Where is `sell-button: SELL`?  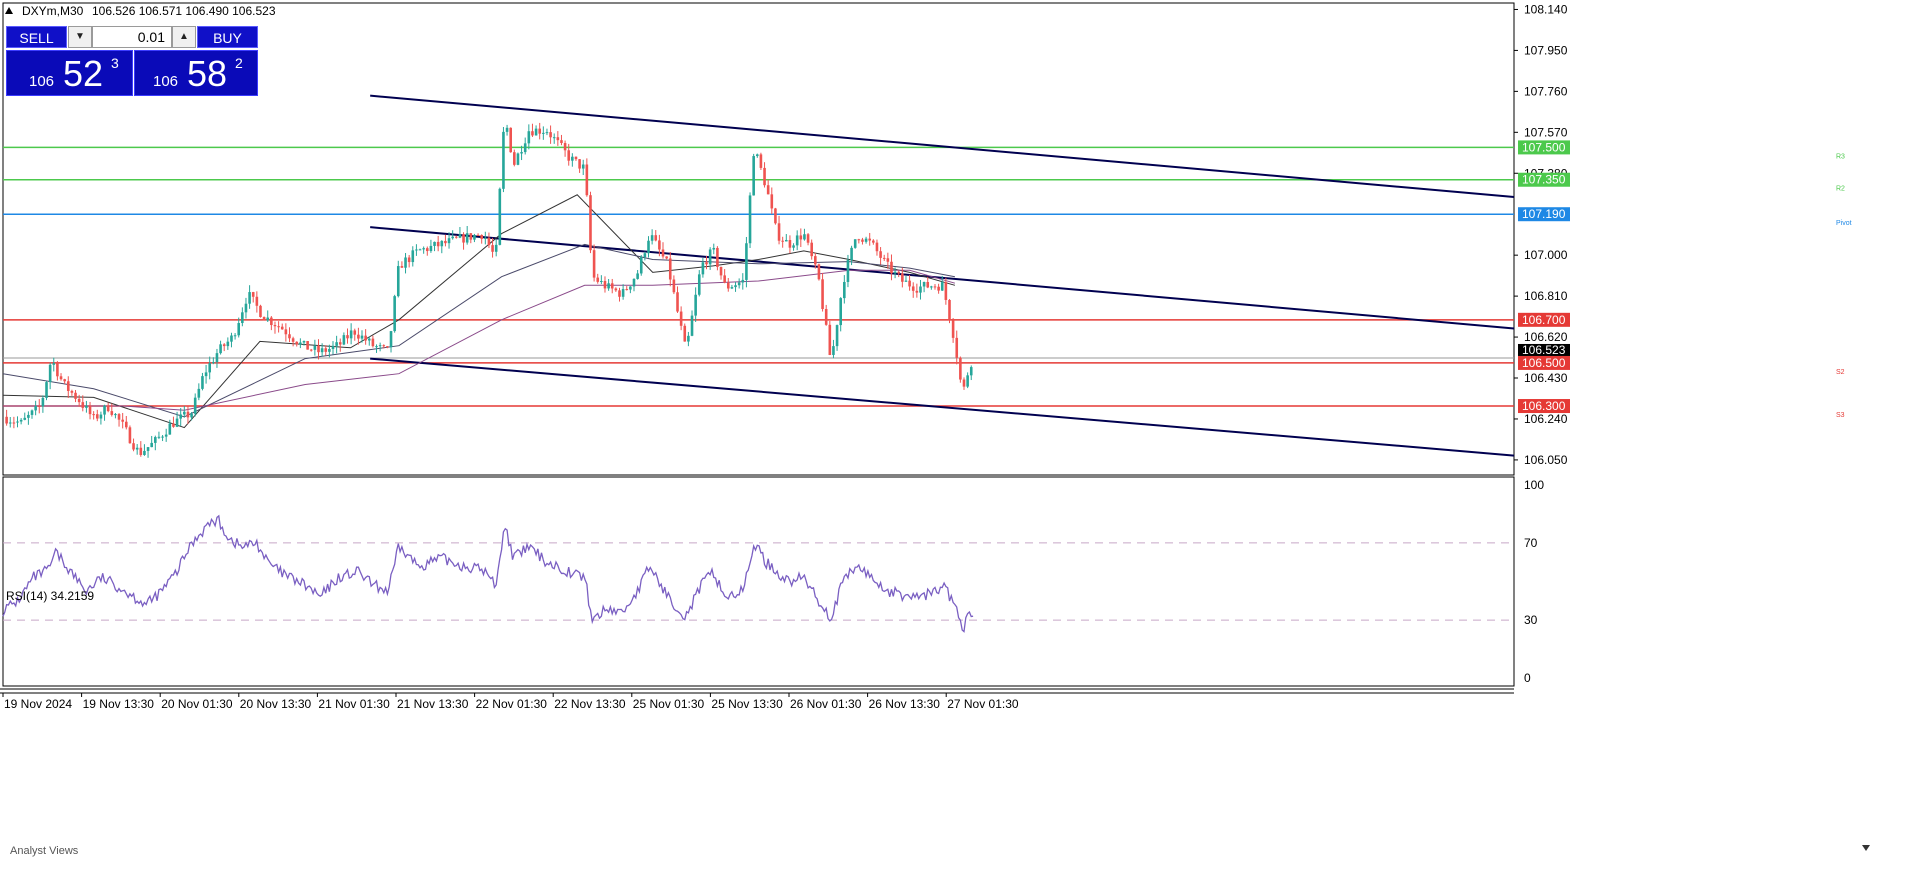 sell-button: SELL is located at coordinates (36, 37).